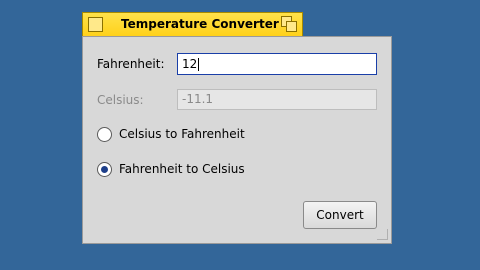  What do you see at coordinates (382, 234) in the screenshot?
I see `resize-grip` at bounding box center [382, 234].